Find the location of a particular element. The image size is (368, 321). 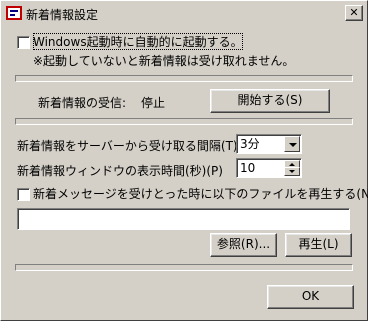

play-button: 再生(L) is located at coordinates (318, 245).